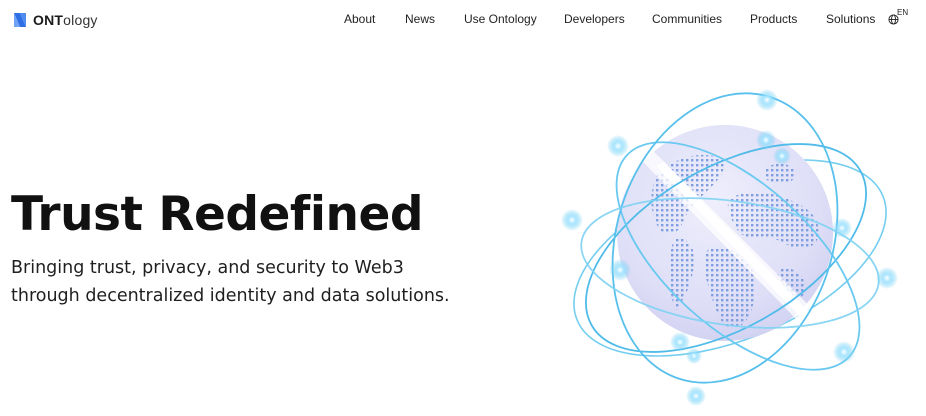 The width and height of the screenshot is (926, 416). I want to click on nav-item-news: News, so click(420, 19).